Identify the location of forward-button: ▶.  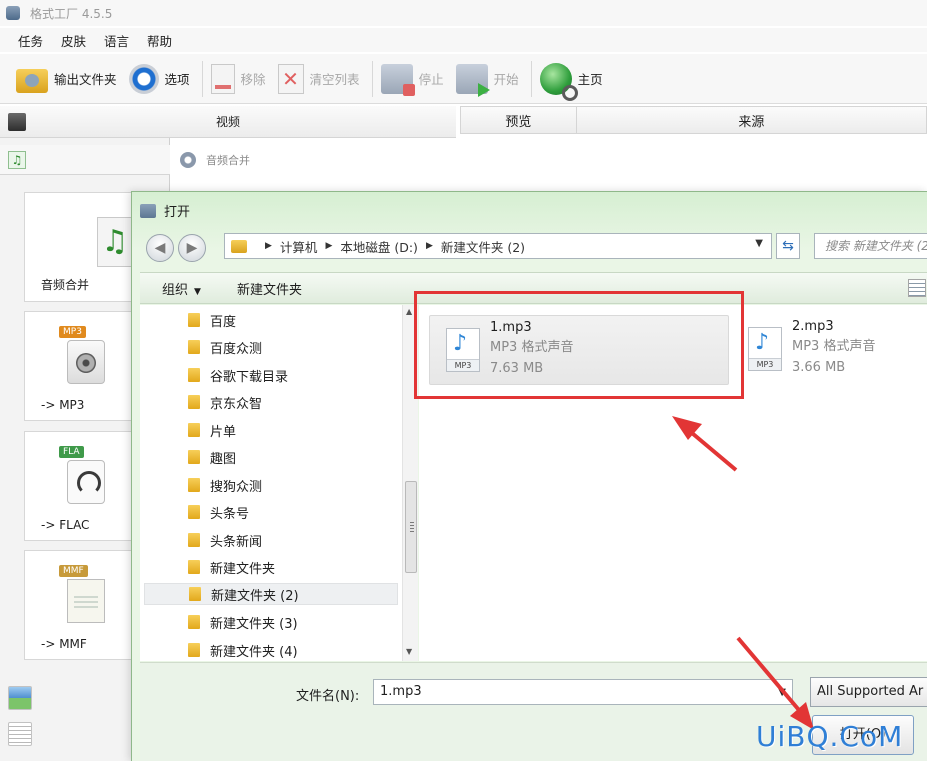
(192, 248).